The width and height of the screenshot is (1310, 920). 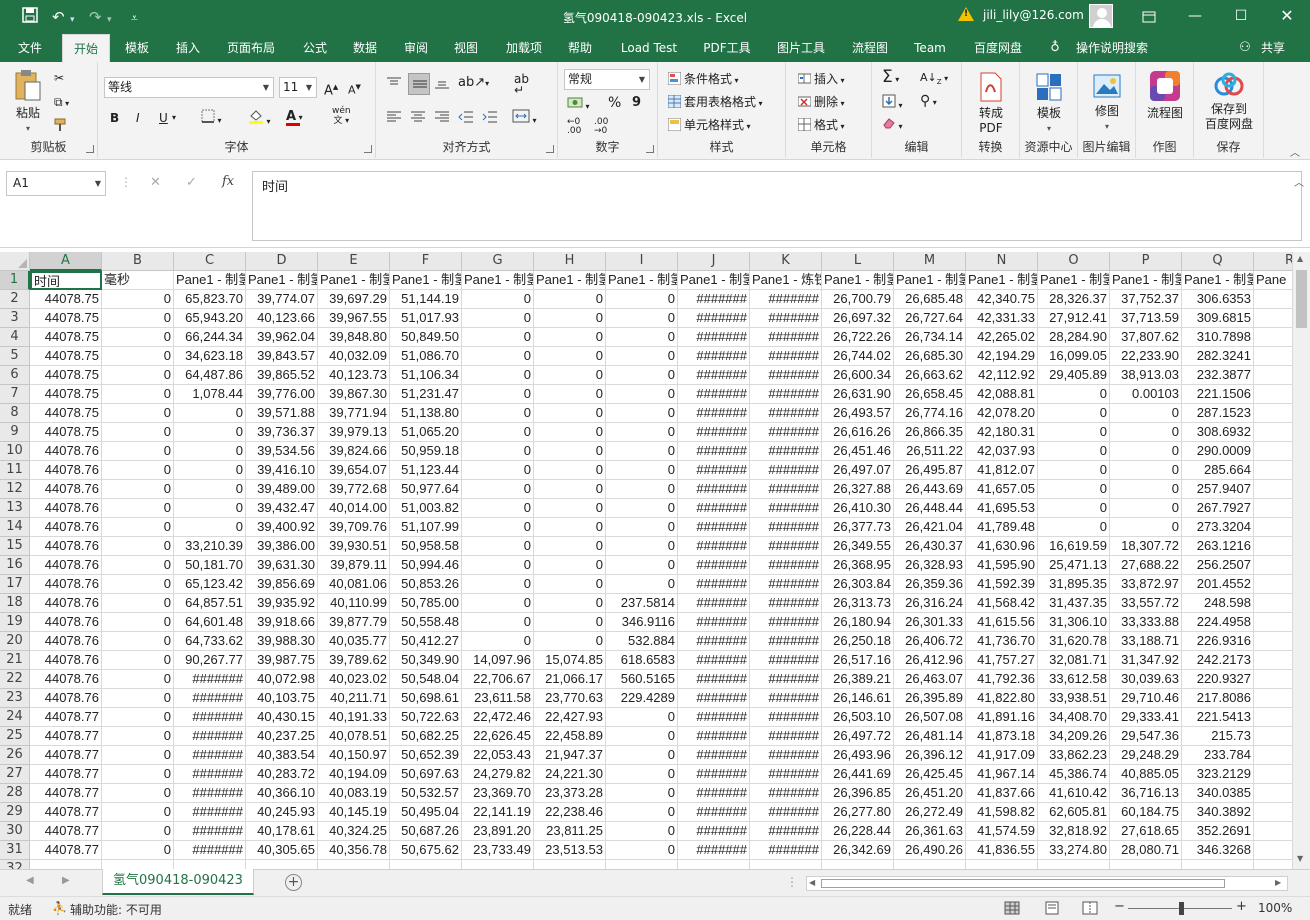 What do you see at coordinates (282, 641) in the screenshot?
I see `table-cell: 39,988.30` at bounding box center [282, 641].